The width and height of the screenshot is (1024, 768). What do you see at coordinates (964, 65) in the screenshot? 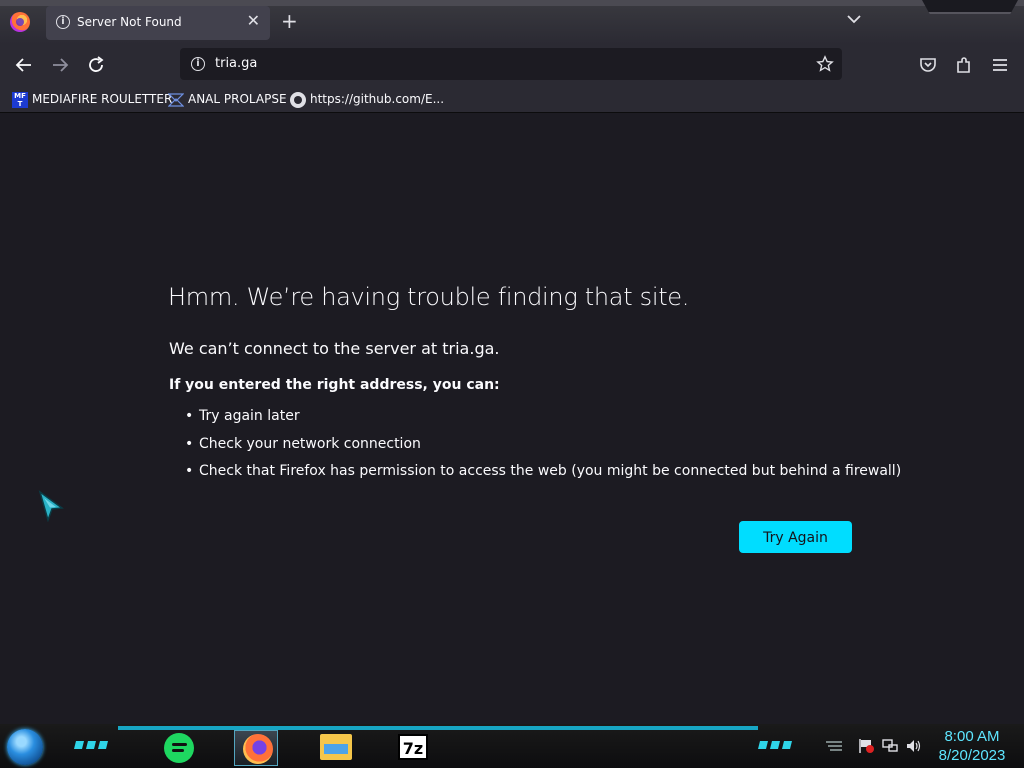
I see `extensions-puzzle-icon` at bounding box center [964, 65].